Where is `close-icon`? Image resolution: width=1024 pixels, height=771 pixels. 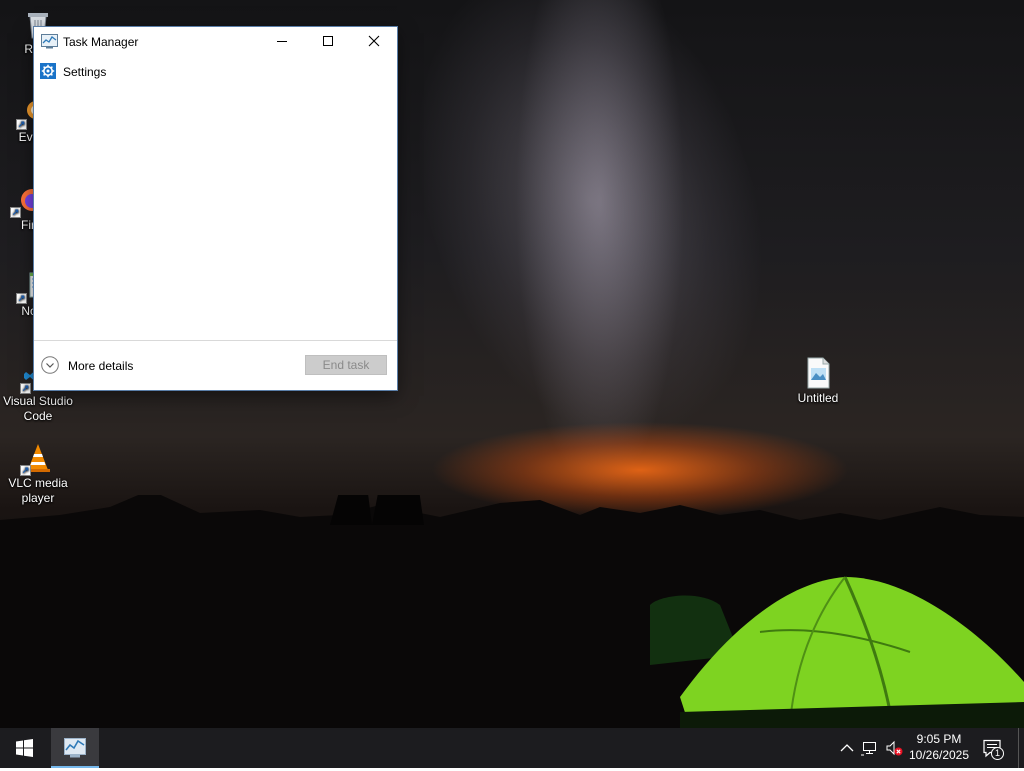 close-icon is located at coordinates (374, 41).